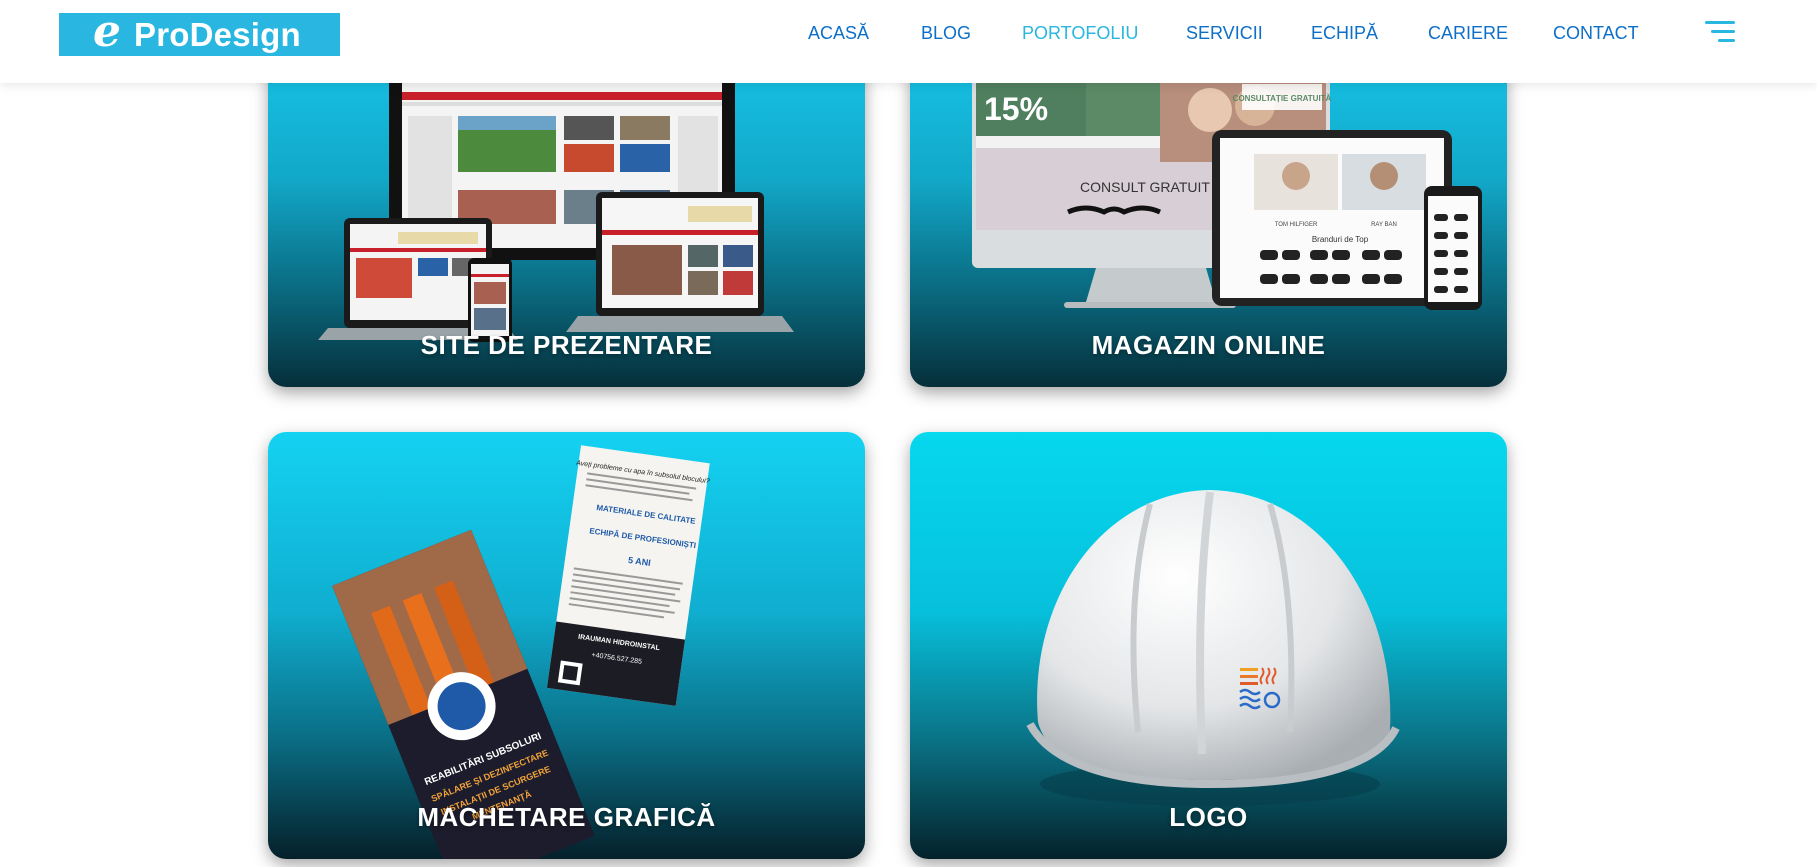  What do you see at coordinates (1016, 109) in the screenshot?
I see `promo-percent: 15%` at bounding box center [1016, 109].